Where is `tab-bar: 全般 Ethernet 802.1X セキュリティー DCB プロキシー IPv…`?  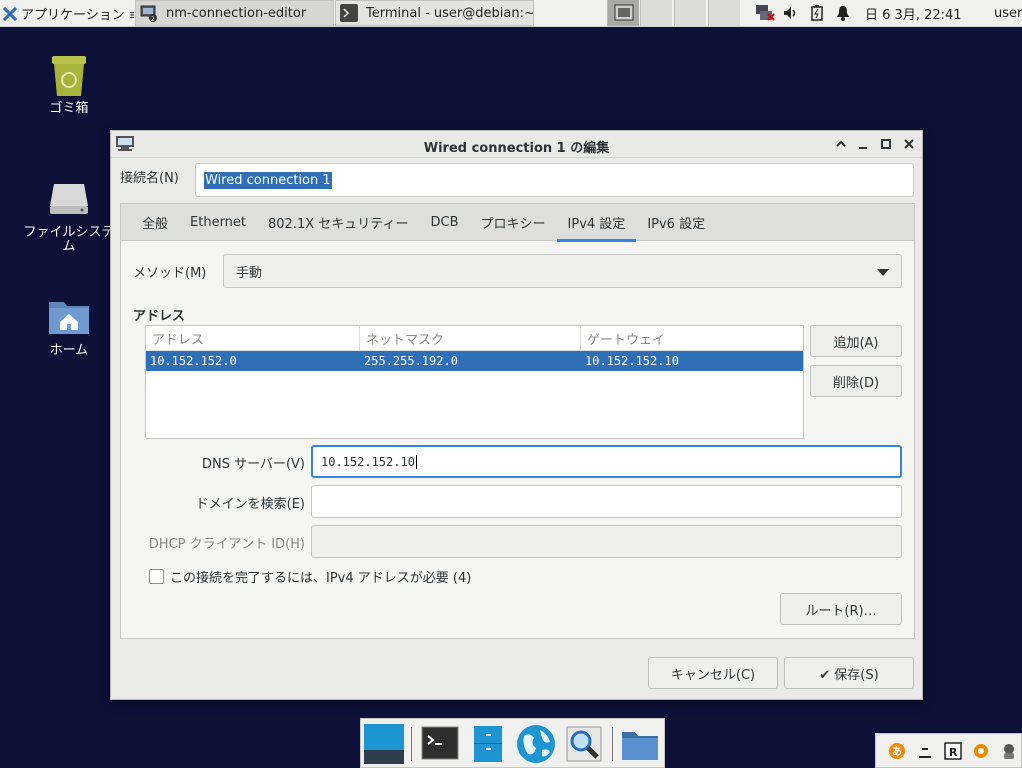 tab-bar: 全般 Ethernet 802.1X セキュリティー DCB プロキシー IPv… is located at coordinates (517, 223).